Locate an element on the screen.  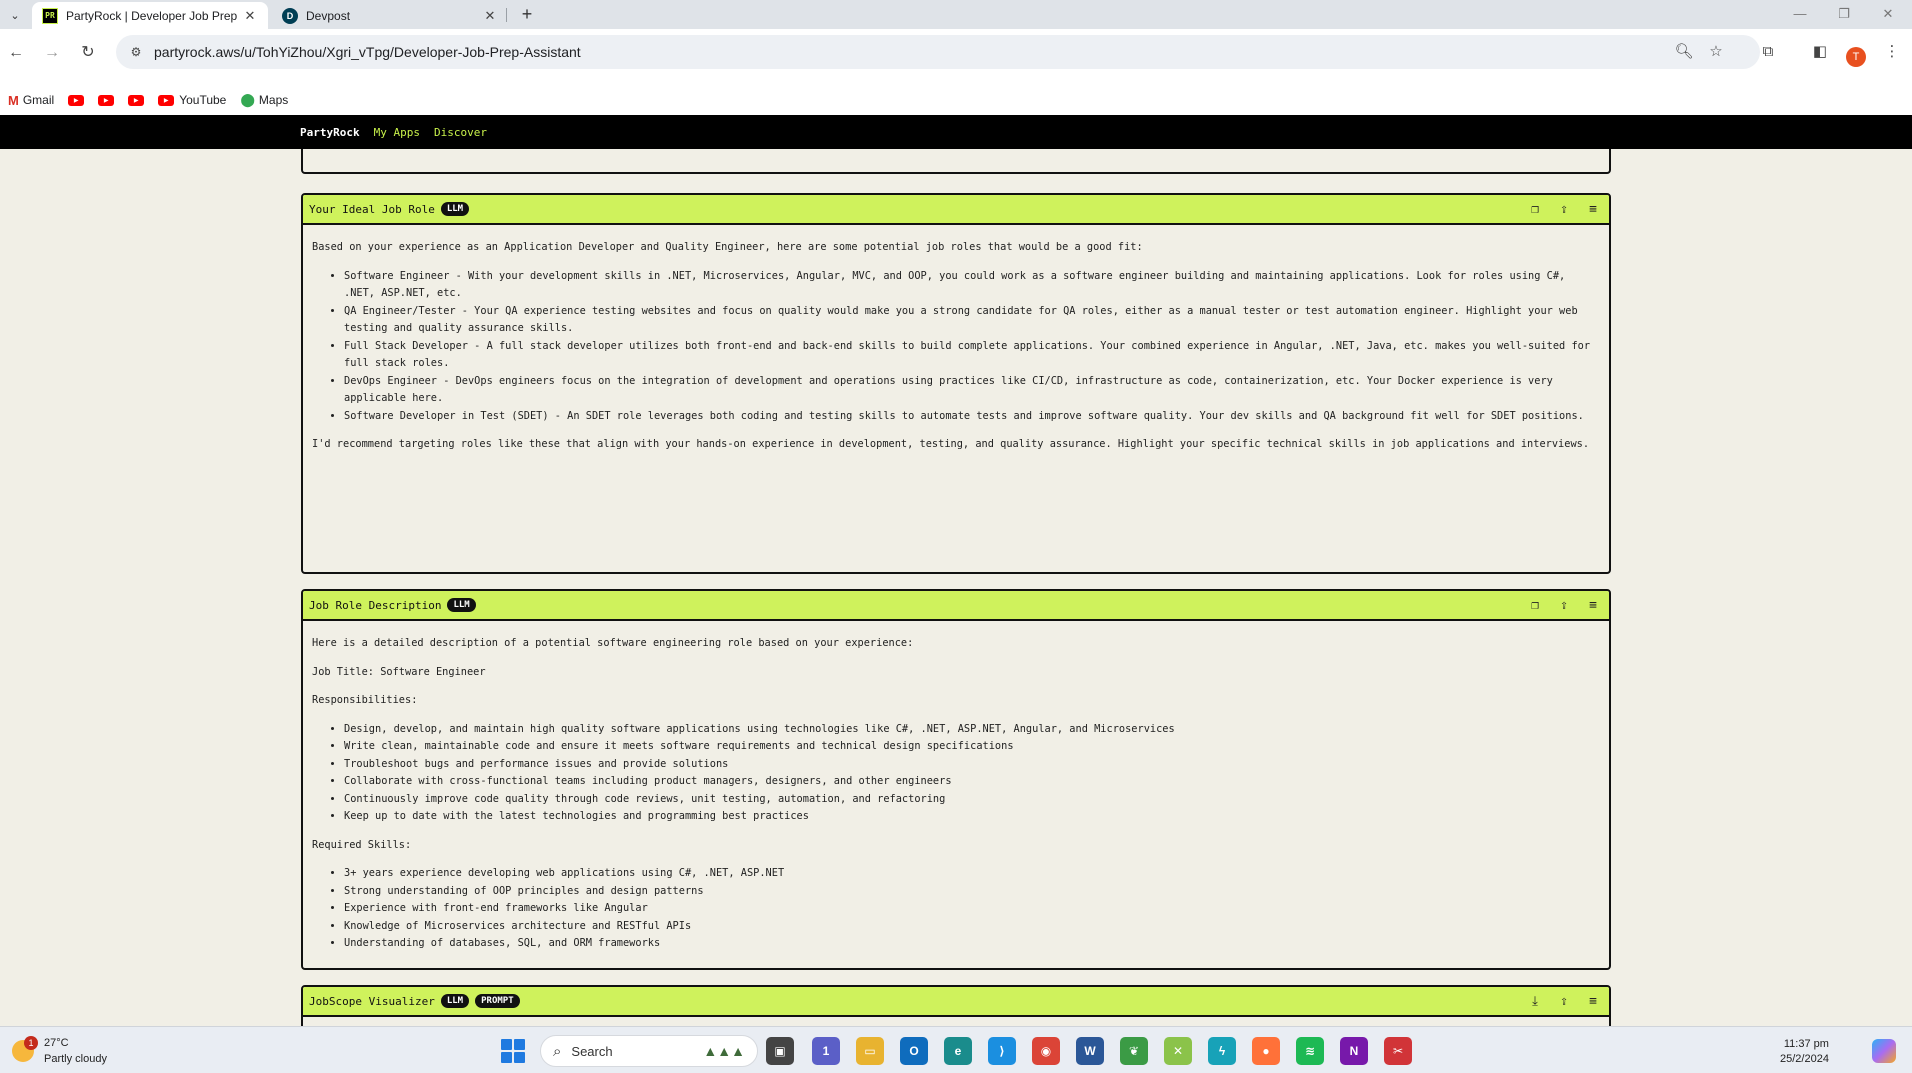
minimize-button: — is located at coordinates (1800, 14).